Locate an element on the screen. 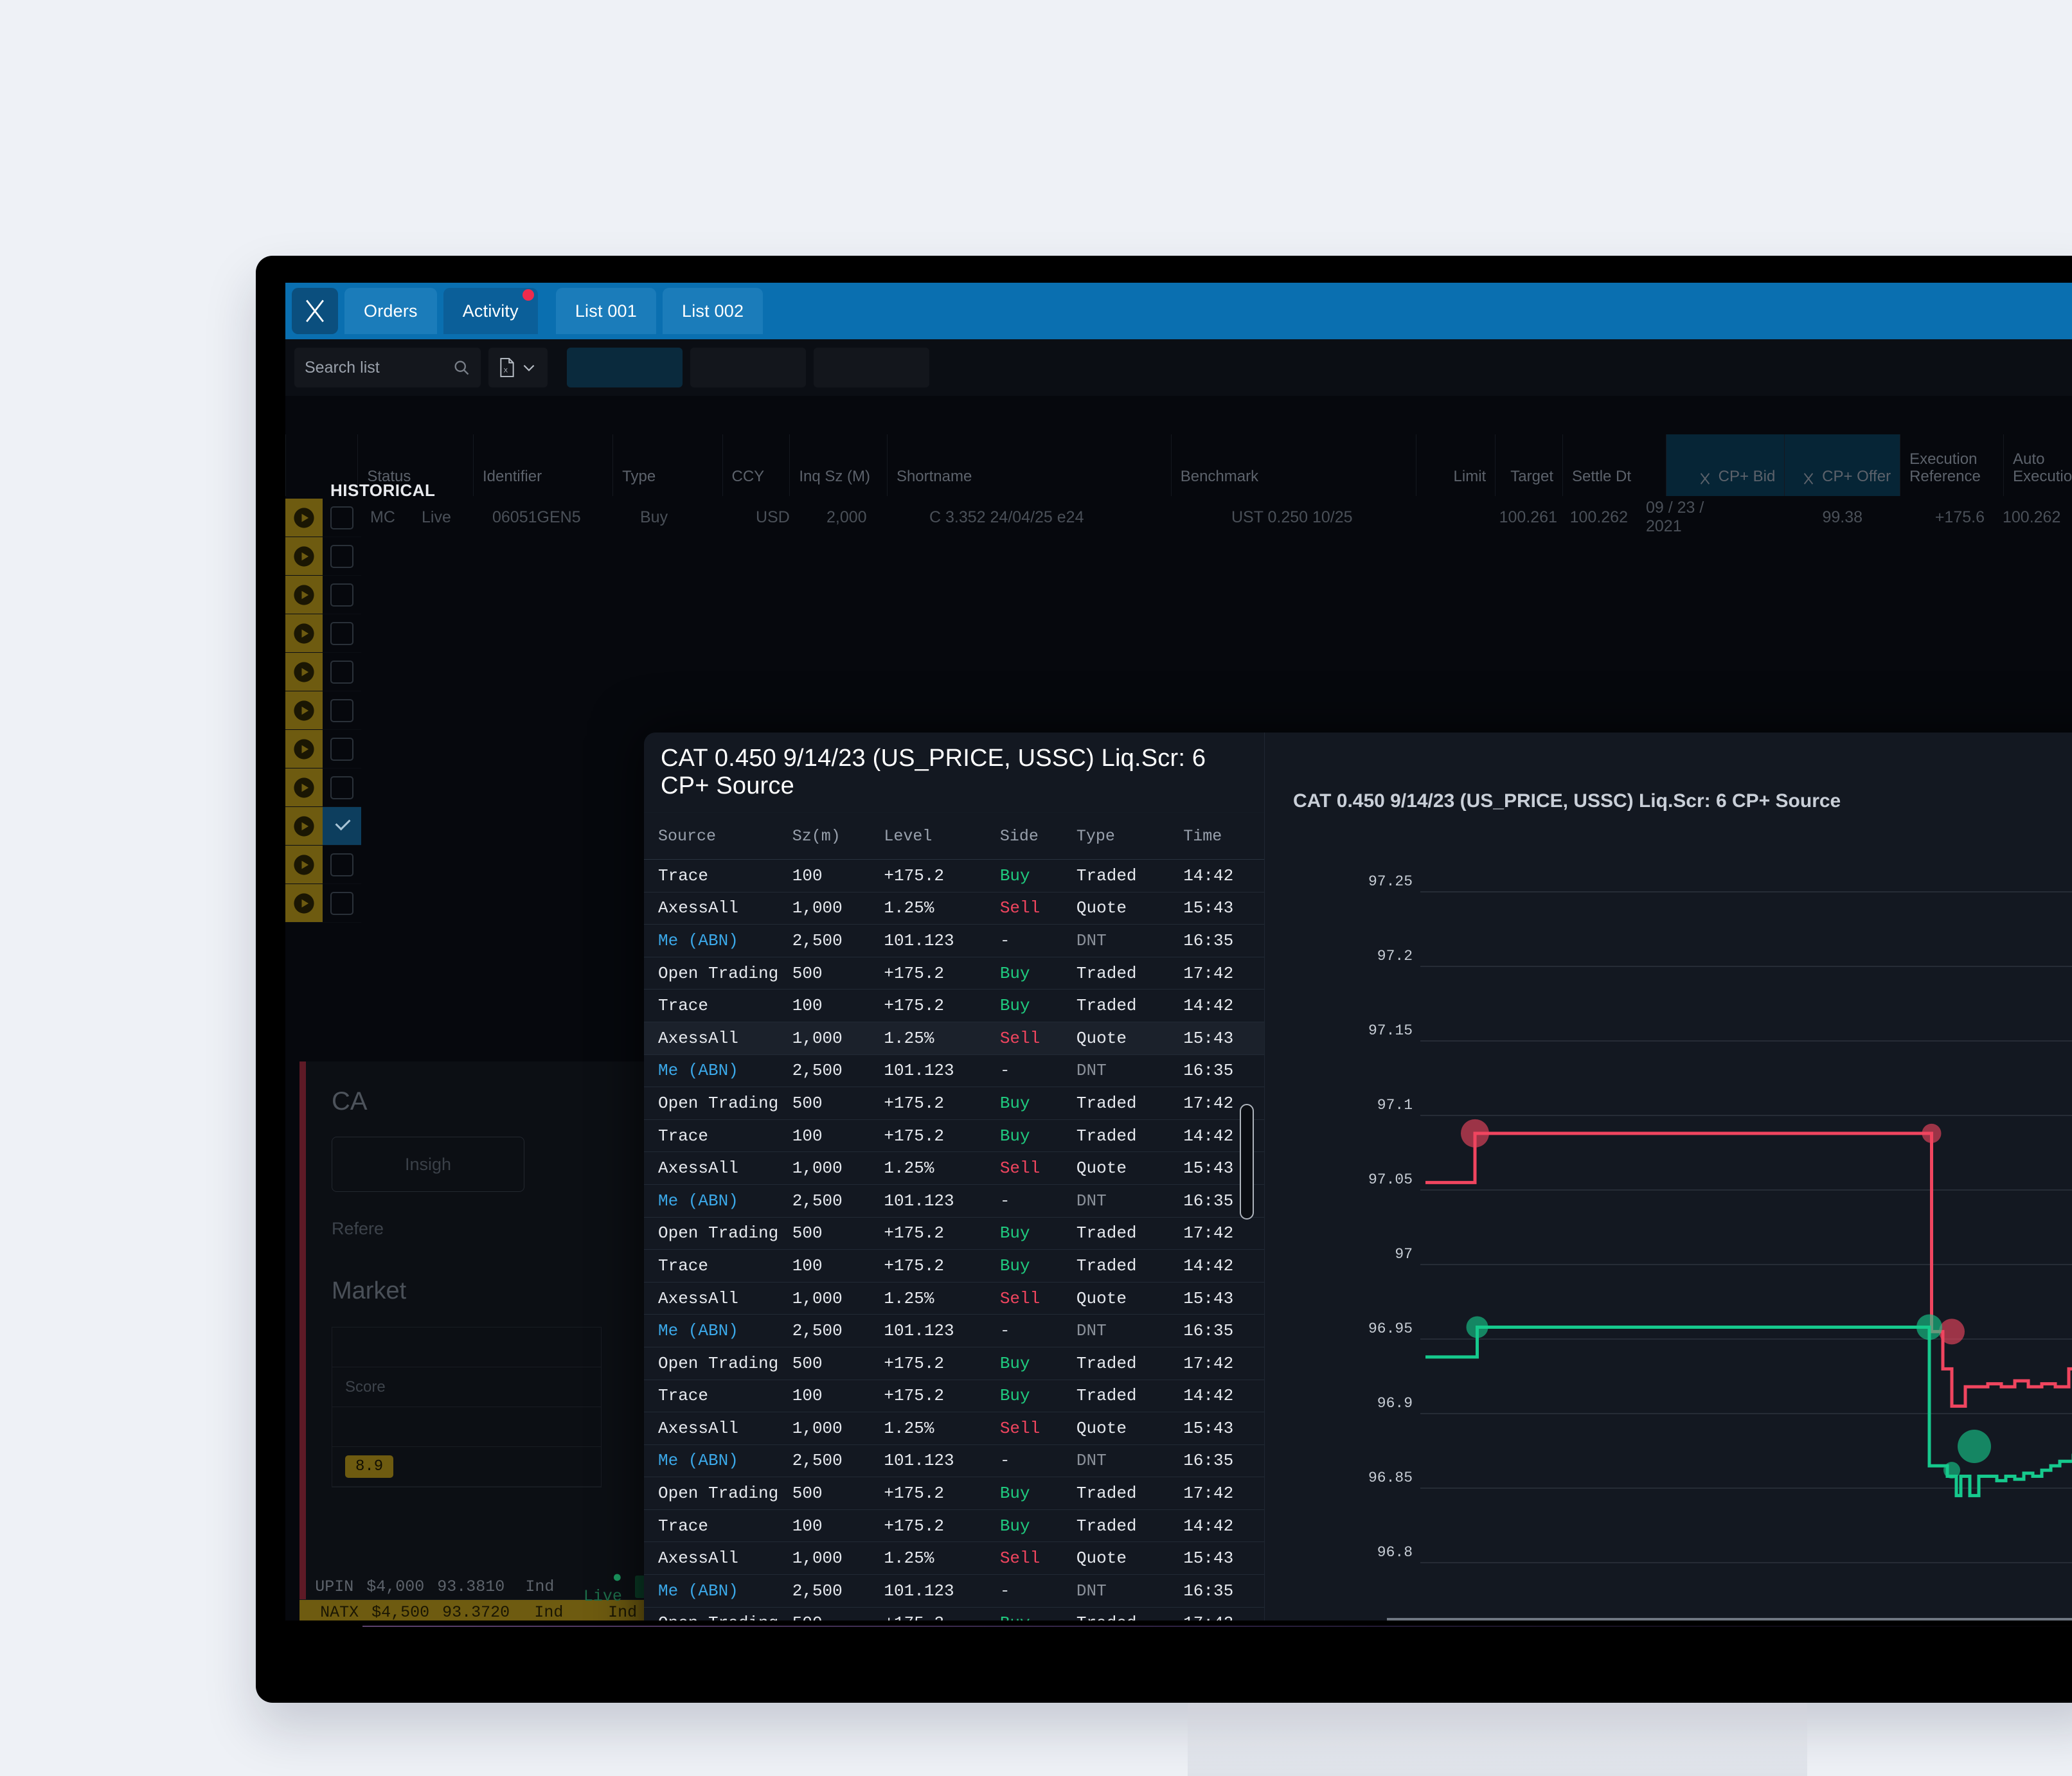 Image resolution: width=2072 pixels, height=1776 pixels. search-input: Search list is located at coordinates (387, 368).